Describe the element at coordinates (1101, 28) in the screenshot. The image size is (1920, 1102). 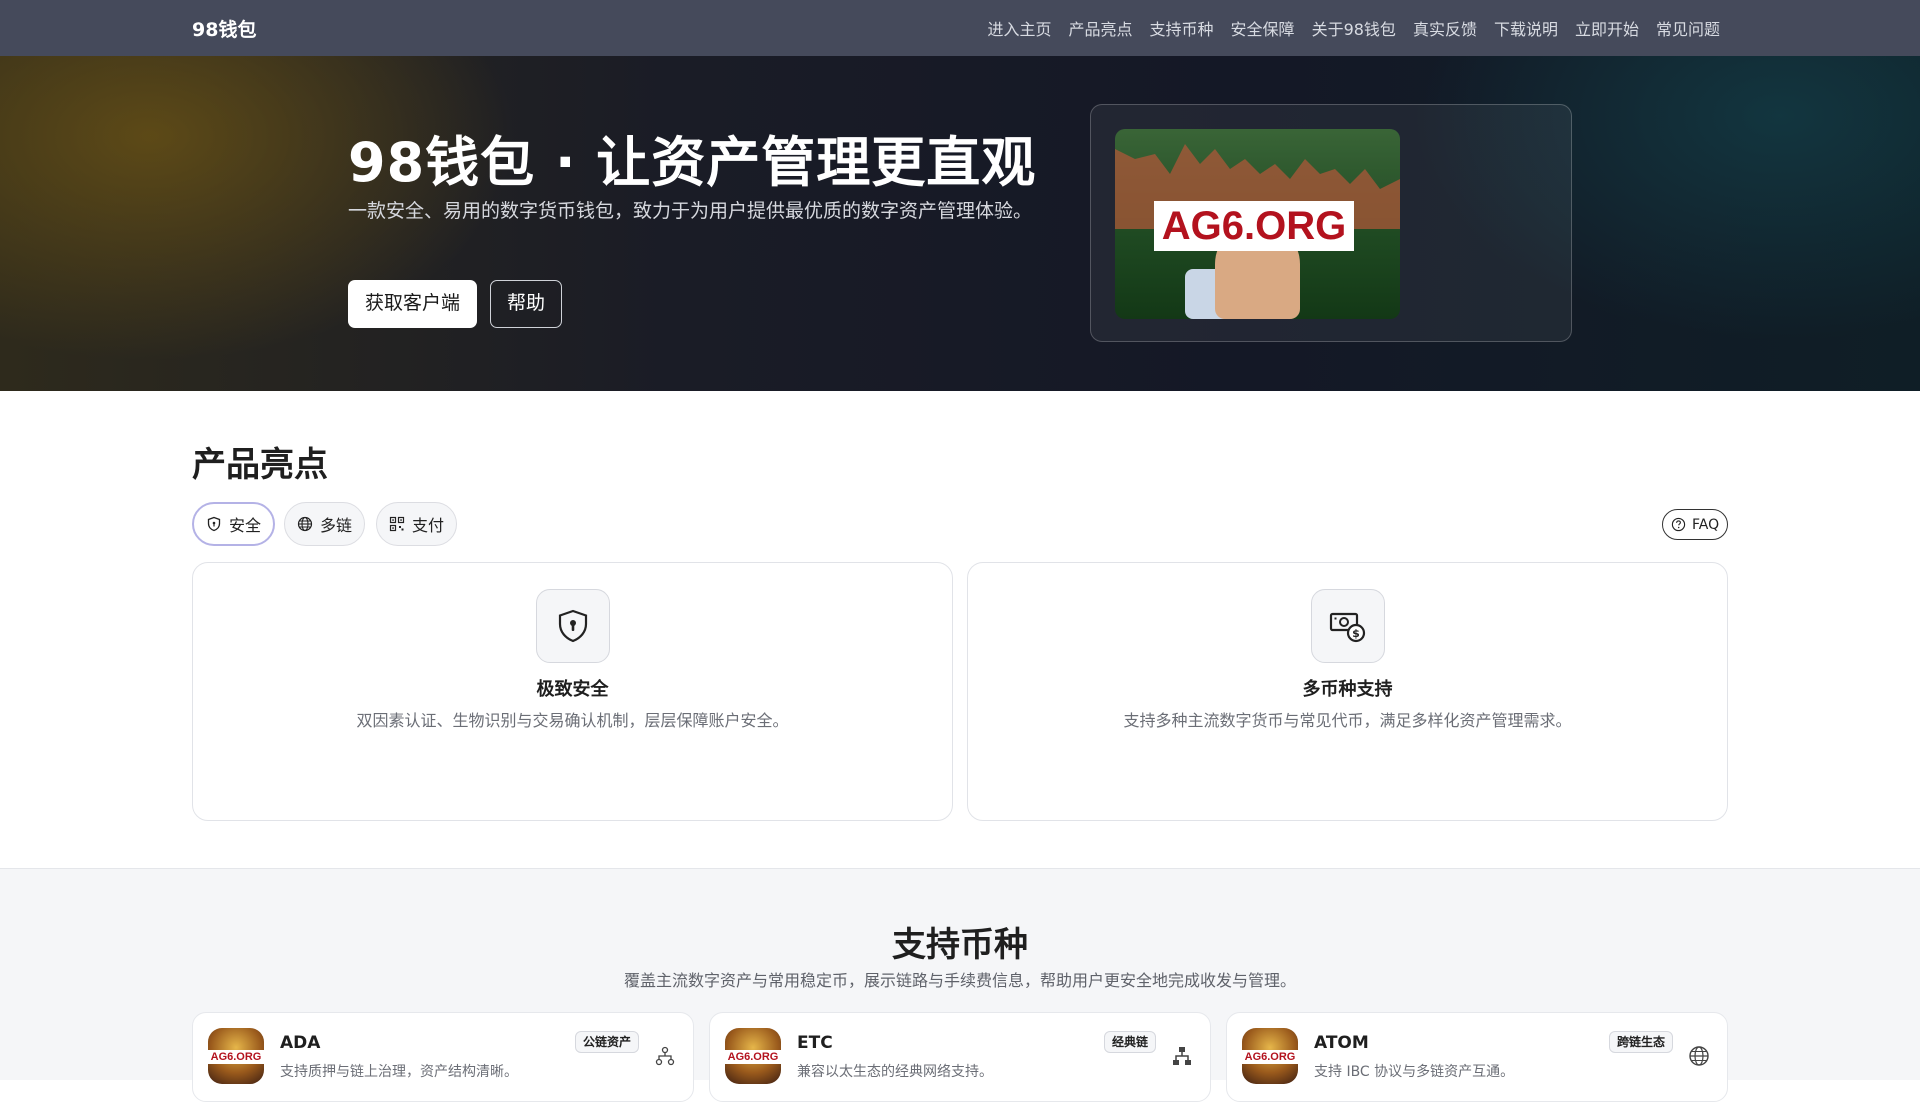
I see `nav-link-features: 产品亮点` at that location.